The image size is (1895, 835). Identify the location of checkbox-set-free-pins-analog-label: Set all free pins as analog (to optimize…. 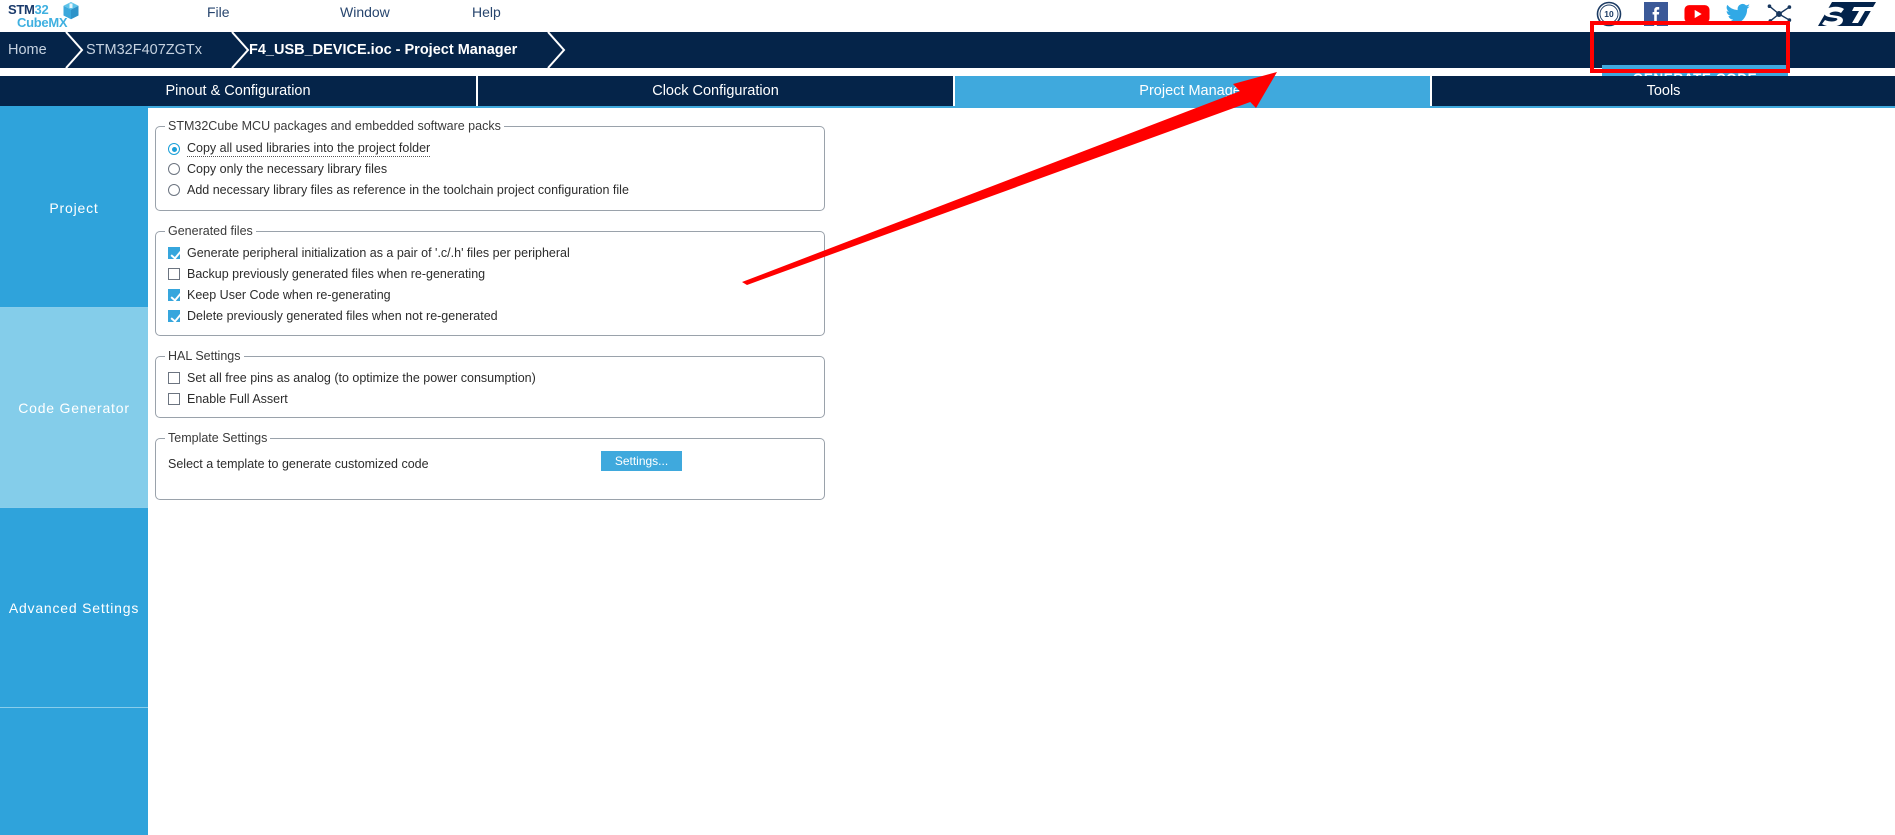
(361, 378).